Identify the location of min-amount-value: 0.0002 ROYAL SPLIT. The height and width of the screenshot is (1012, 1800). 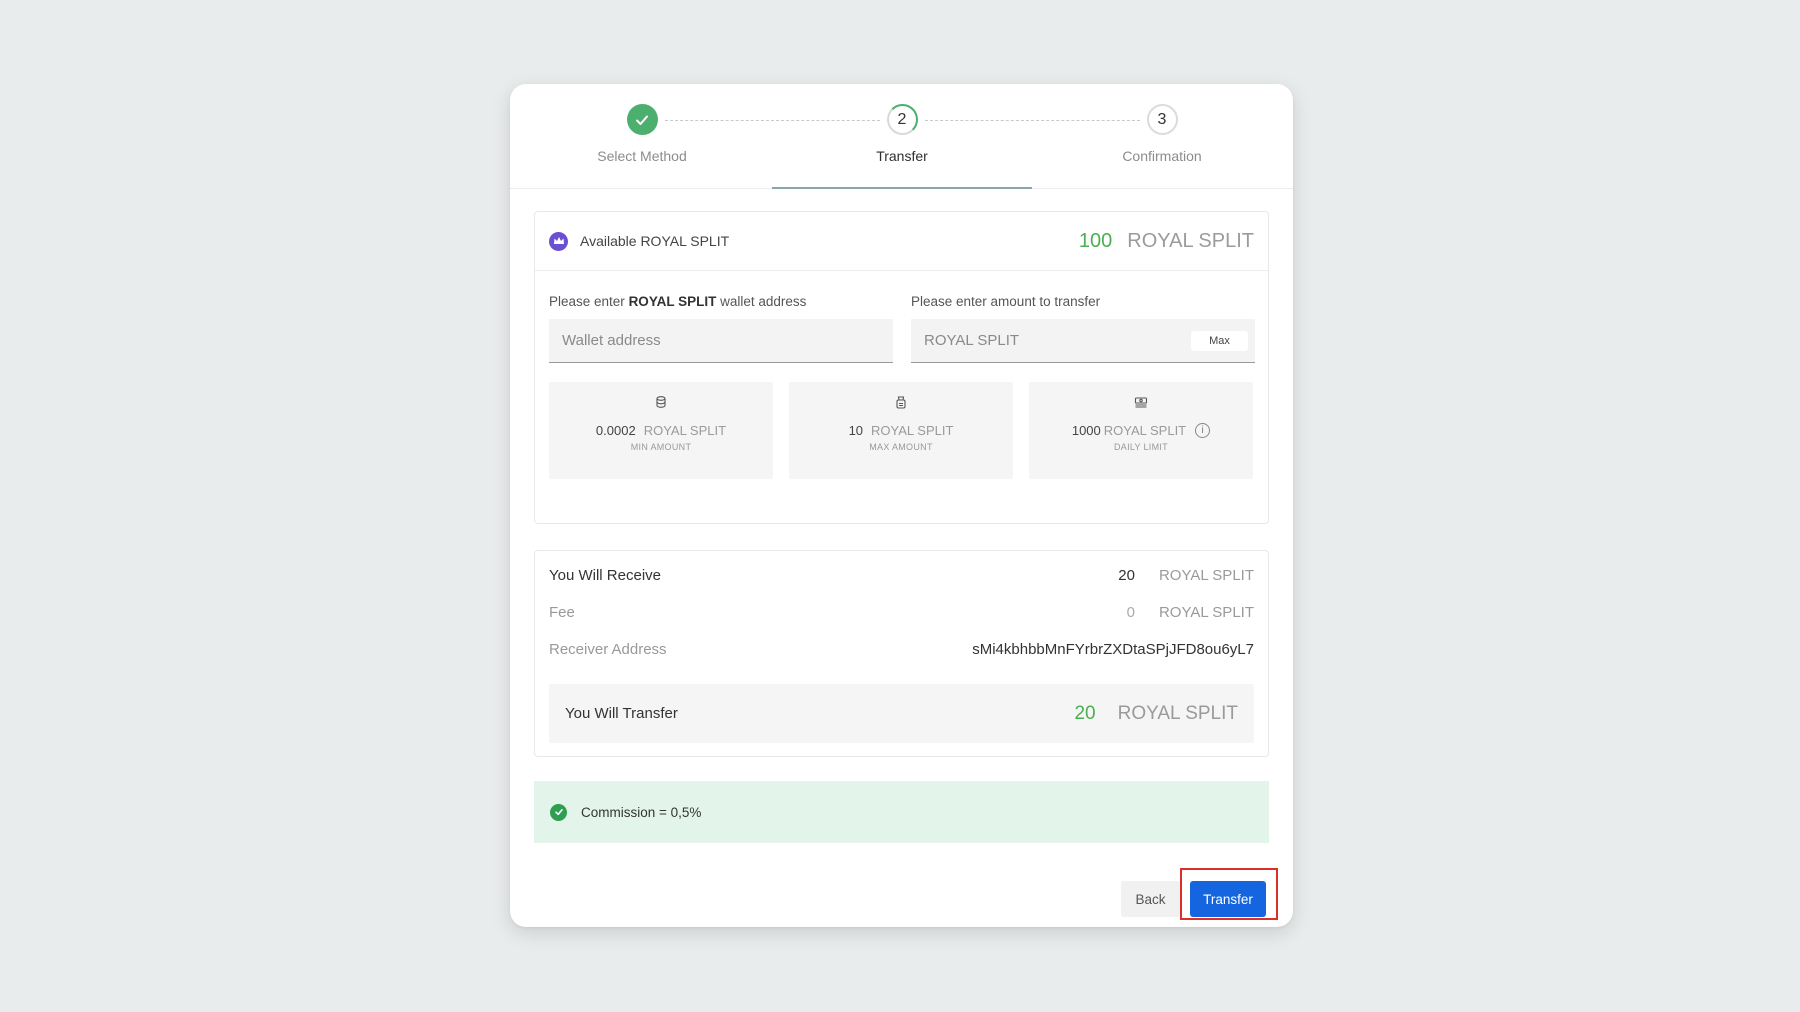
(661, 430).